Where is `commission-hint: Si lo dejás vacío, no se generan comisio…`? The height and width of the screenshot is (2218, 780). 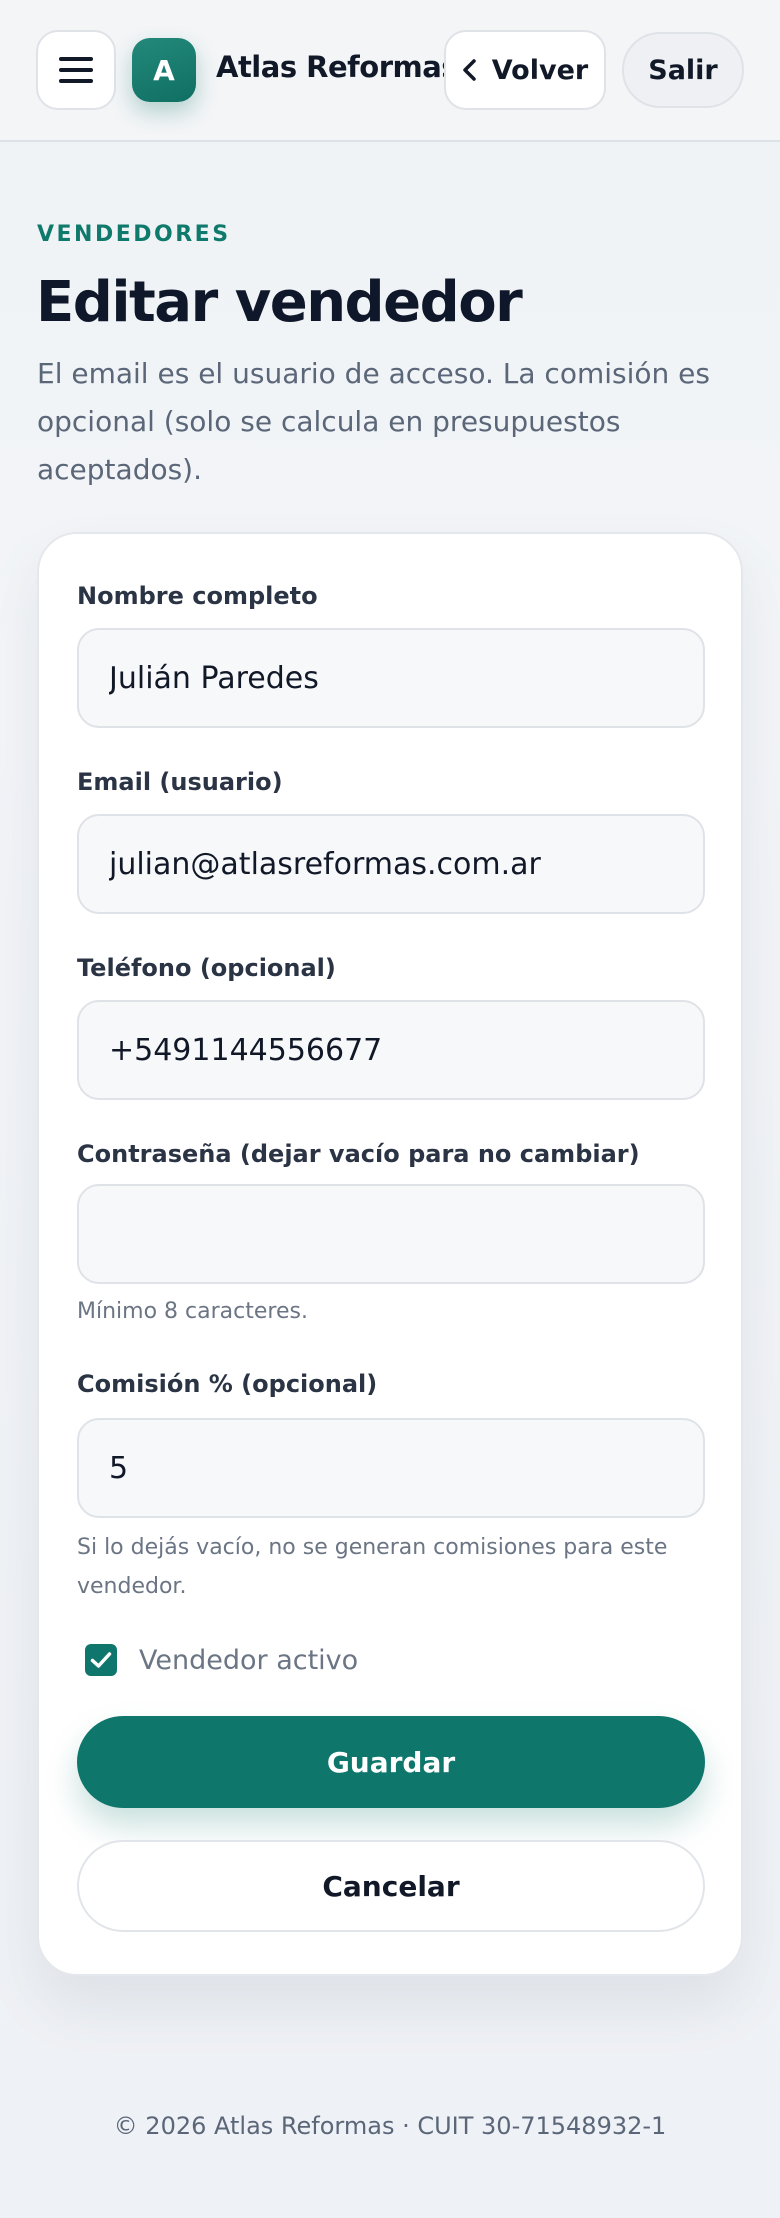
commission-hint: Si lo dejás vacío, no se generan comisio… is located at coordinates (372, 1567).